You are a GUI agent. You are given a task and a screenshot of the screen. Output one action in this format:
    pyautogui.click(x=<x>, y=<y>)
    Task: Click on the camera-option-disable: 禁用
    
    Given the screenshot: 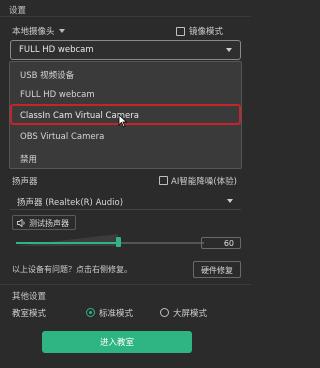 What is the action you would take?
    pyautogui.click(x=28, y=159)
    